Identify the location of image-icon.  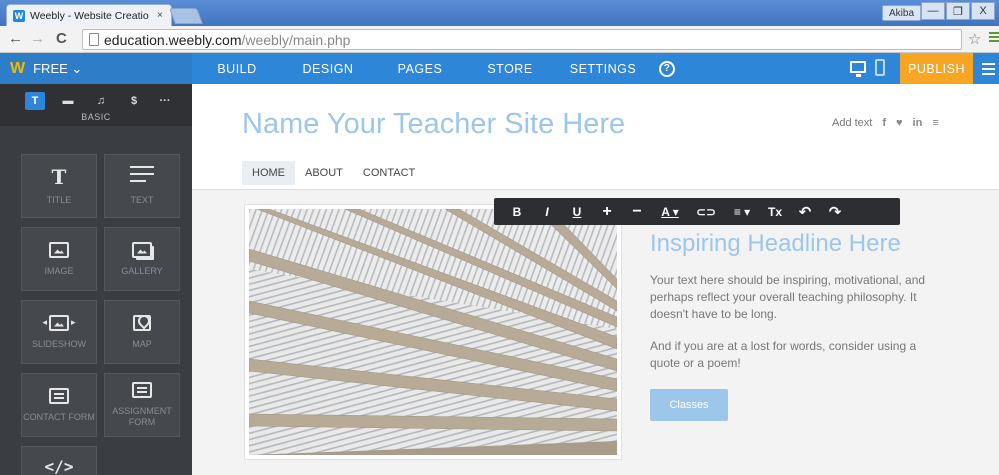
(59, 249).